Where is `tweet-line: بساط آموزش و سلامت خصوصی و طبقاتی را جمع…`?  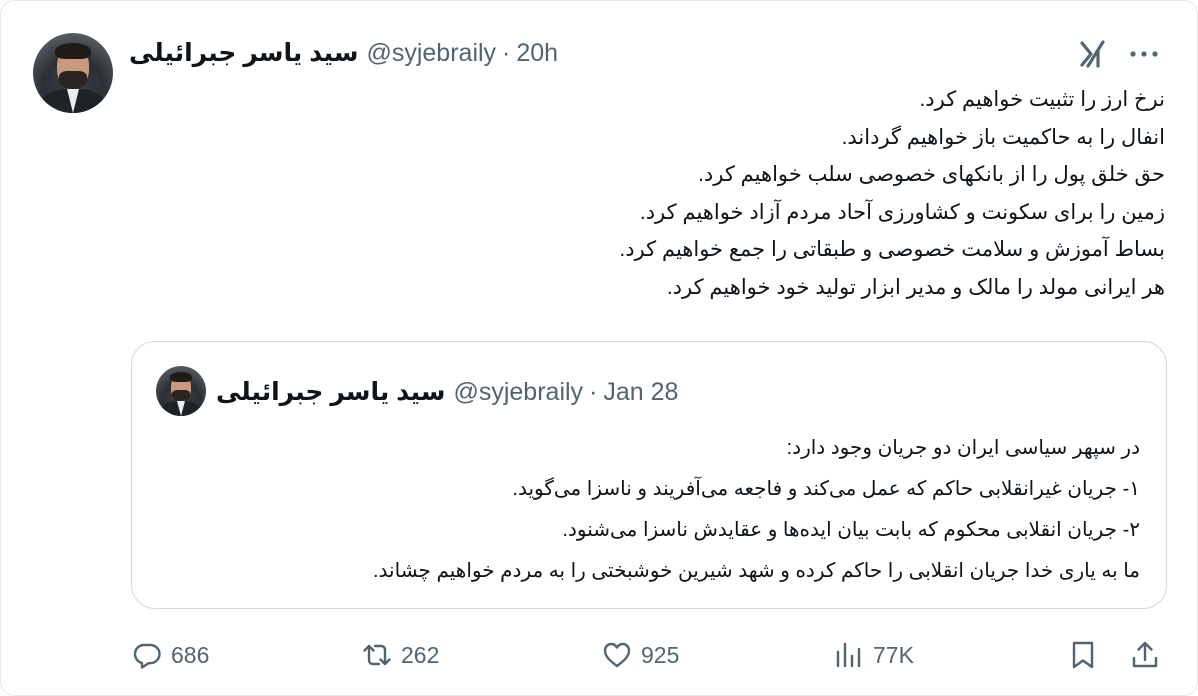 tweet-line: بساط آموزش و سلامت خصوصی و طبقاتی را جمع… is located at coordinates (892, 249).